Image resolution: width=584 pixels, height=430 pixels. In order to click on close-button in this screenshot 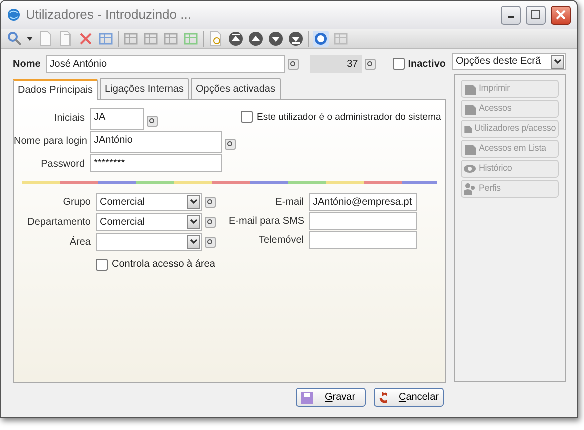, I will do `click(561, 15)`.